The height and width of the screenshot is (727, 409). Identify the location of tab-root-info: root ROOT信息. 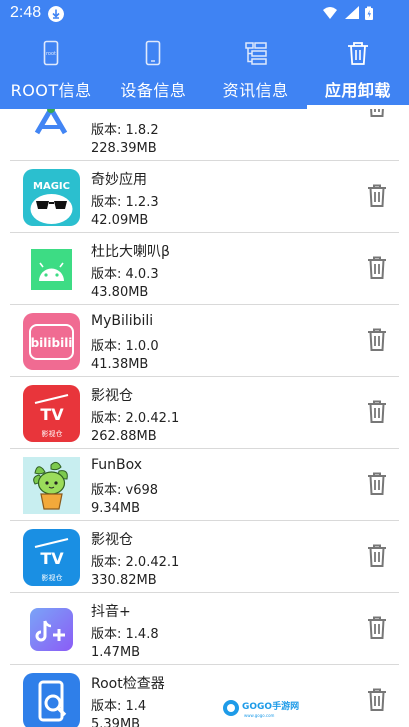
(51, 70).